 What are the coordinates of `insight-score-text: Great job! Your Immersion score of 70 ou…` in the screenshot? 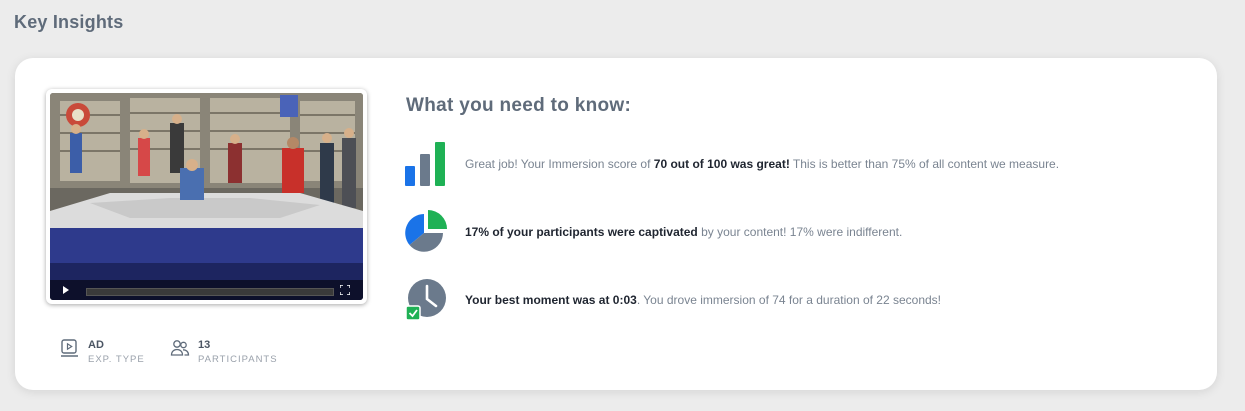 It's located at (762, 164).